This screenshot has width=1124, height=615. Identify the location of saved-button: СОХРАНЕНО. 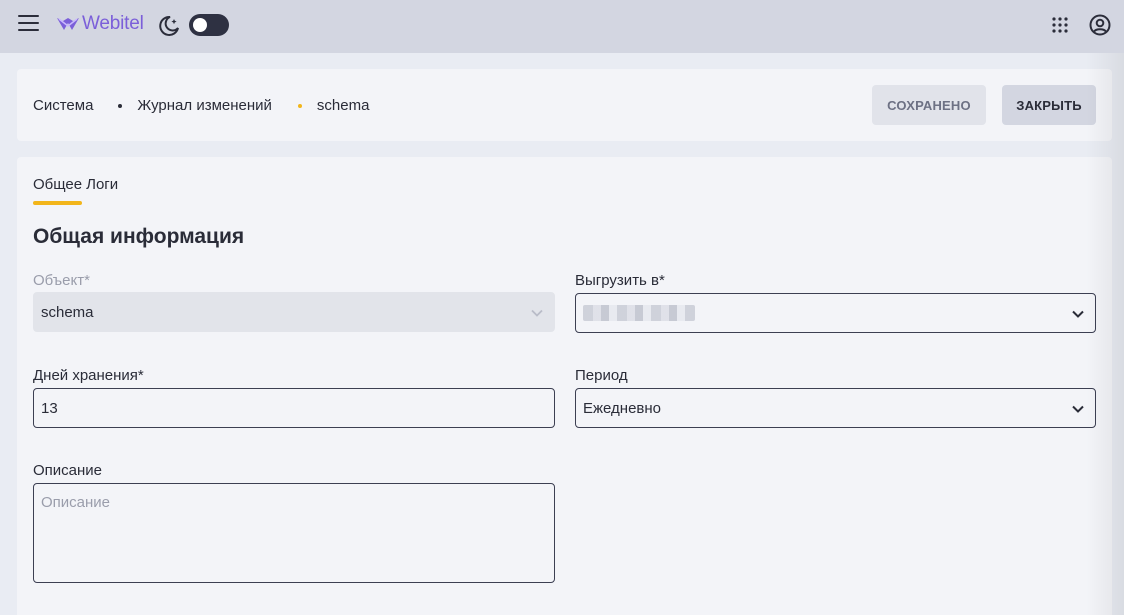
(929, 105).